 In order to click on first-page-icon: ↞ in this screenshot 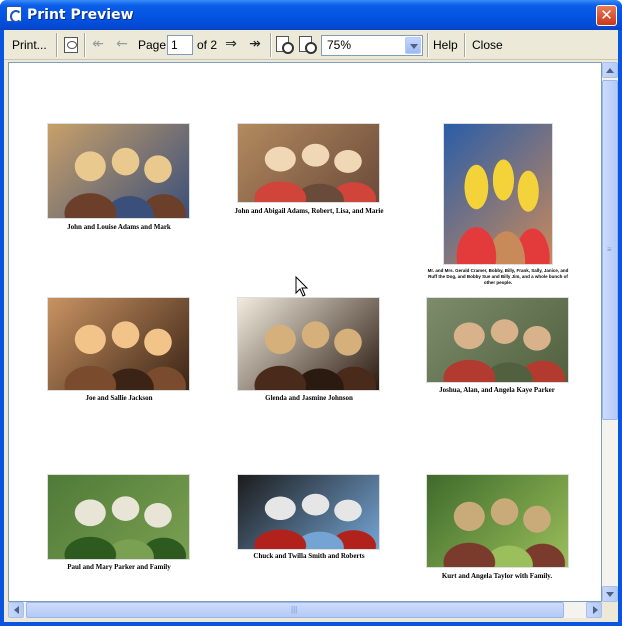, I will do `click(98, 44)`.